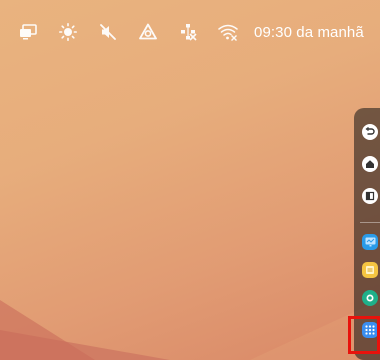 This screenshot has width=380, height=360. I want to click on app-drawer-icon, so click(370, 330).